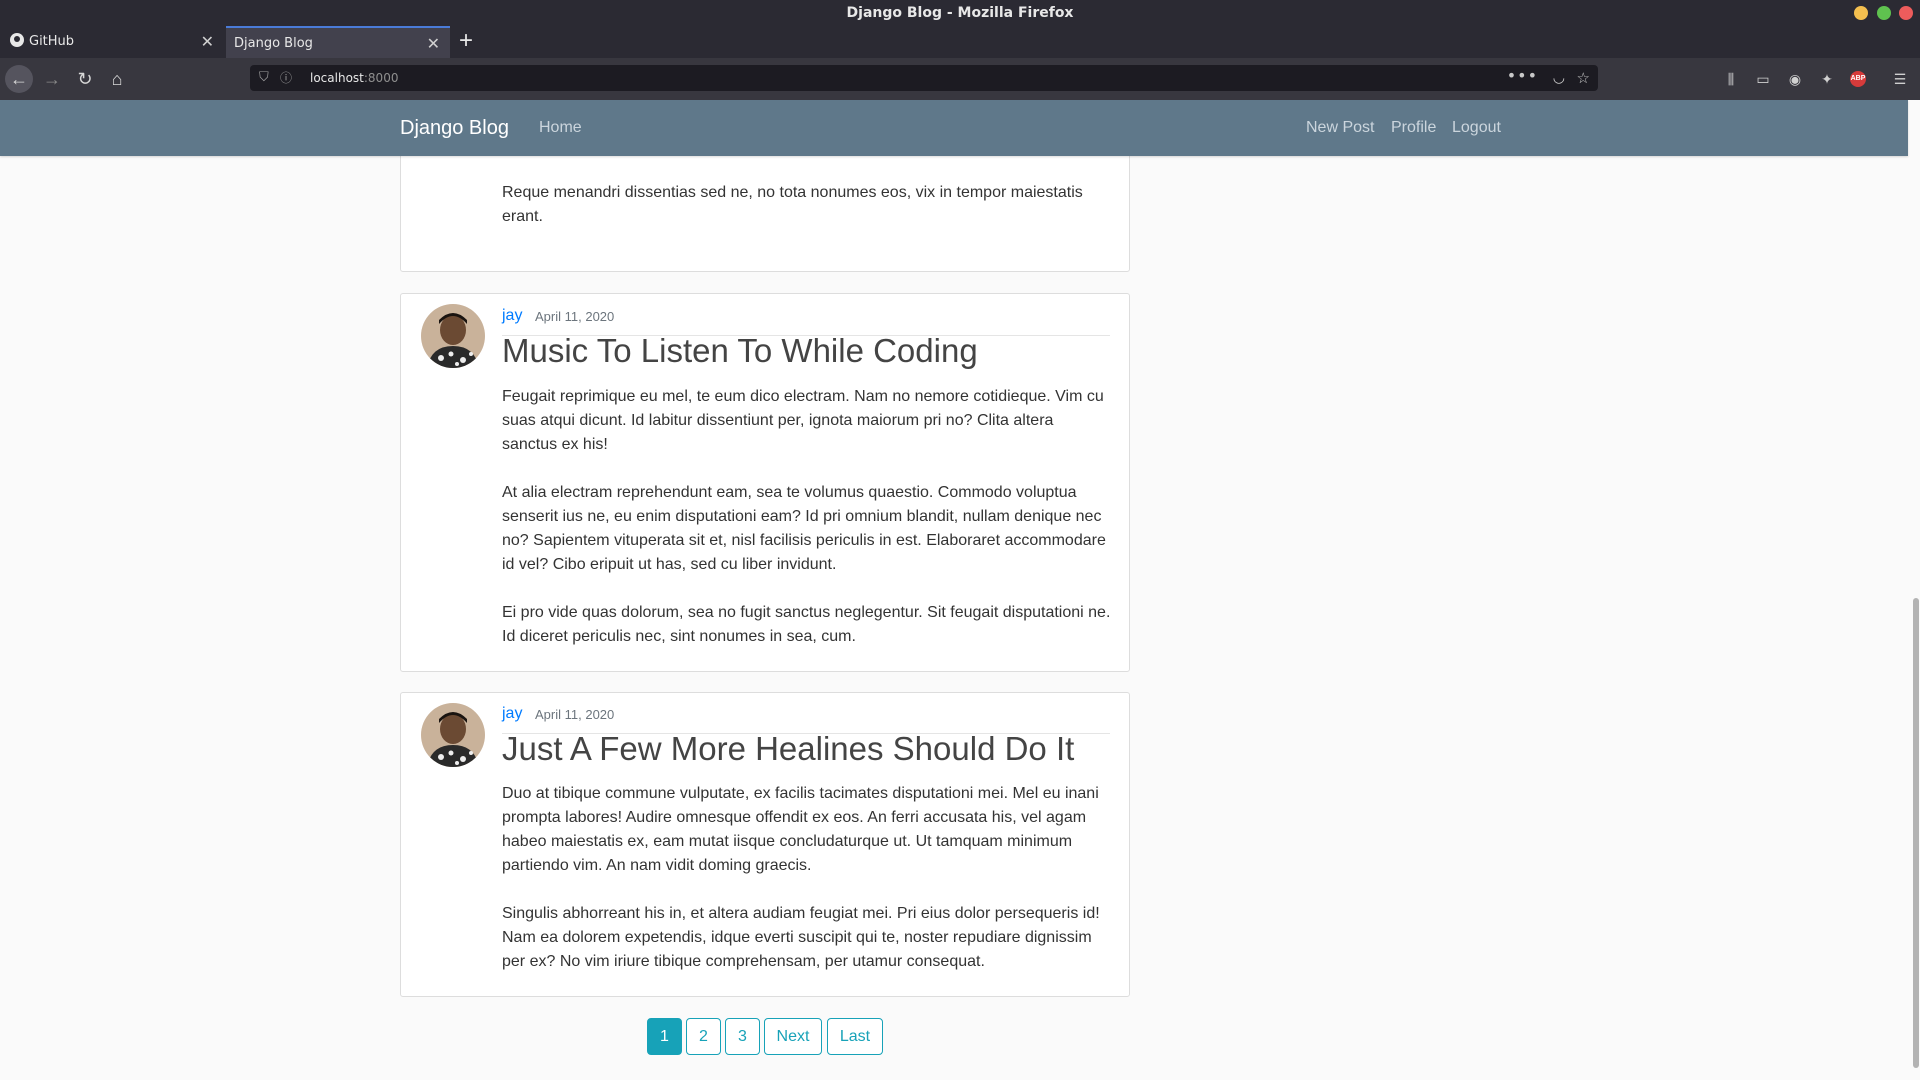 The image size is (1920, 1080). Describe the element at coordinates (354, 78) in the screenshot. I see `url-text: localhost:8000` at that location.